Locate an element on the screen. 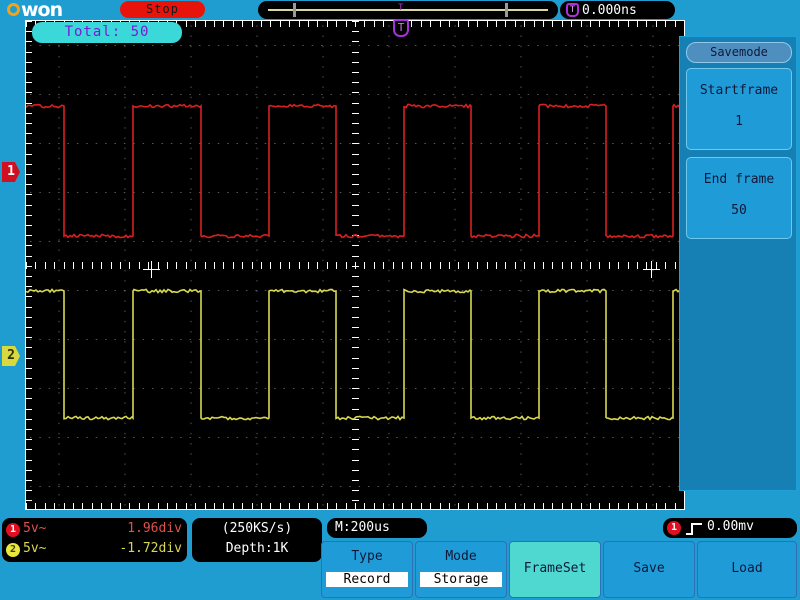  menu-item-save: Save is located at coordinates (649, 569).